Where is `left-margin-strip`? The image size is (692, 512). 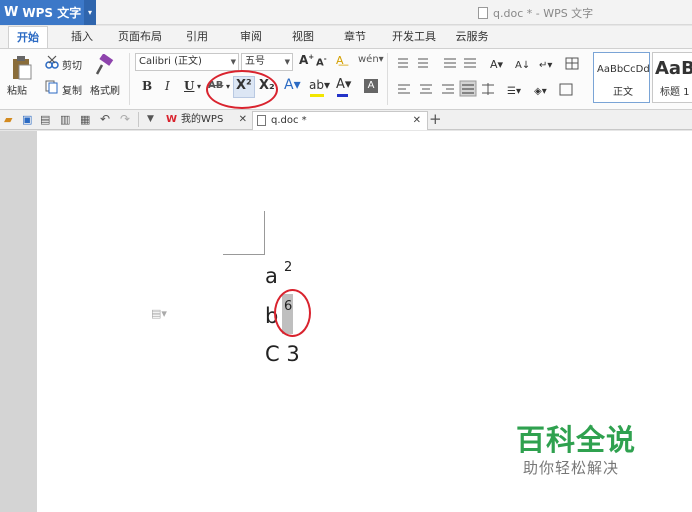
left-margin-strip is located at coordinates (18, 321).